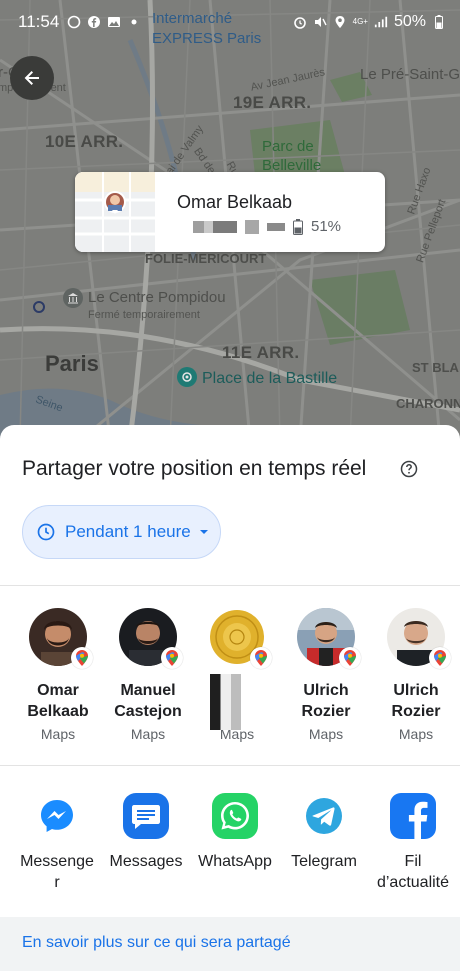 This screenshot has width=460, height=971. I want to click on app-label-line1: Telegram, so click(324, 861).